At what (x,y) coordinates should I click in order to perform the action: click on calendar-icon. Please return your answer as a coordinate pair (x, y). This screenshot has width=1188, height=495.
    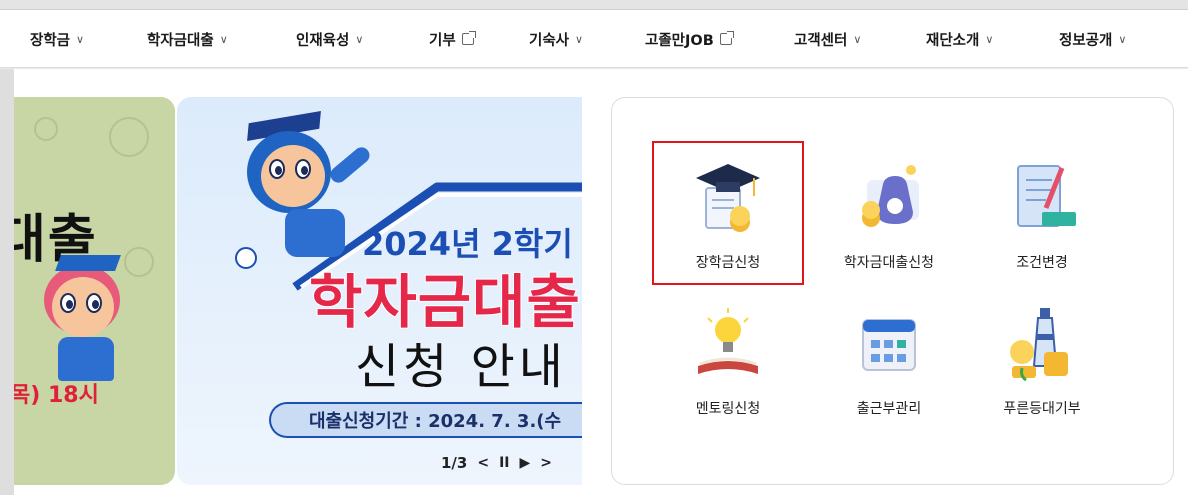
    Looking at the image, I should click on (889, 344).